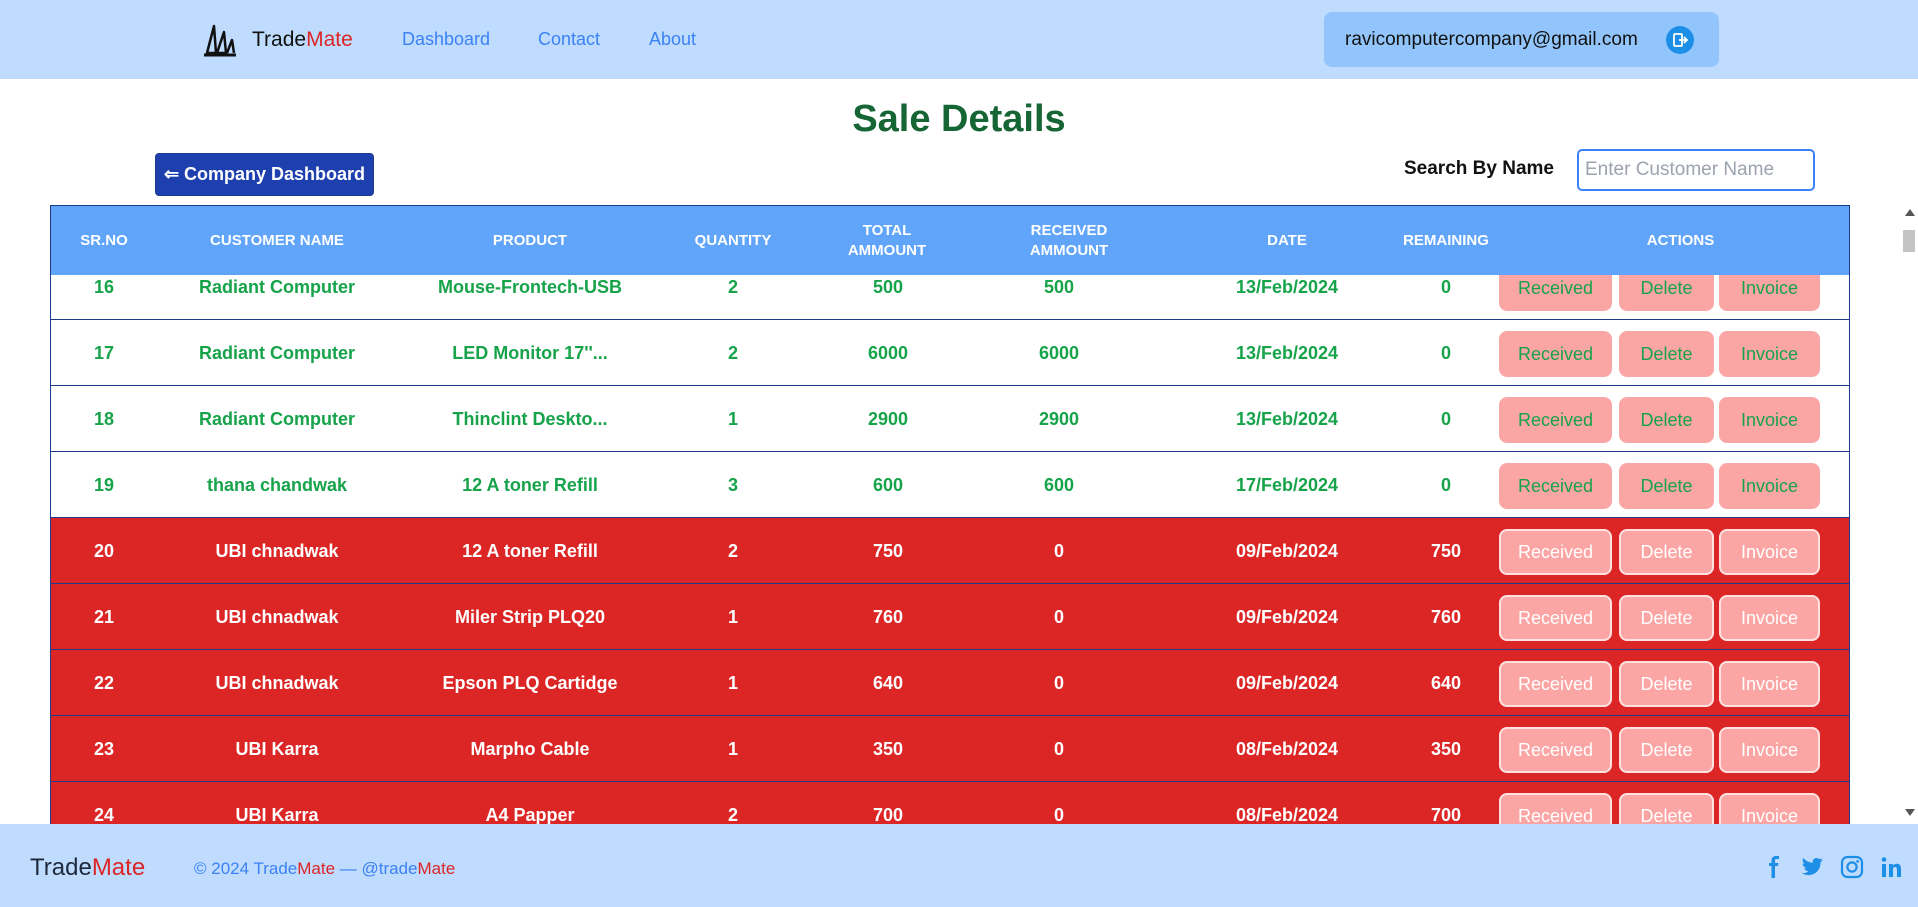 This screenshot has width=1918, height=907. I want to click on footer-brand-trade: Trade, so click(61, 867).